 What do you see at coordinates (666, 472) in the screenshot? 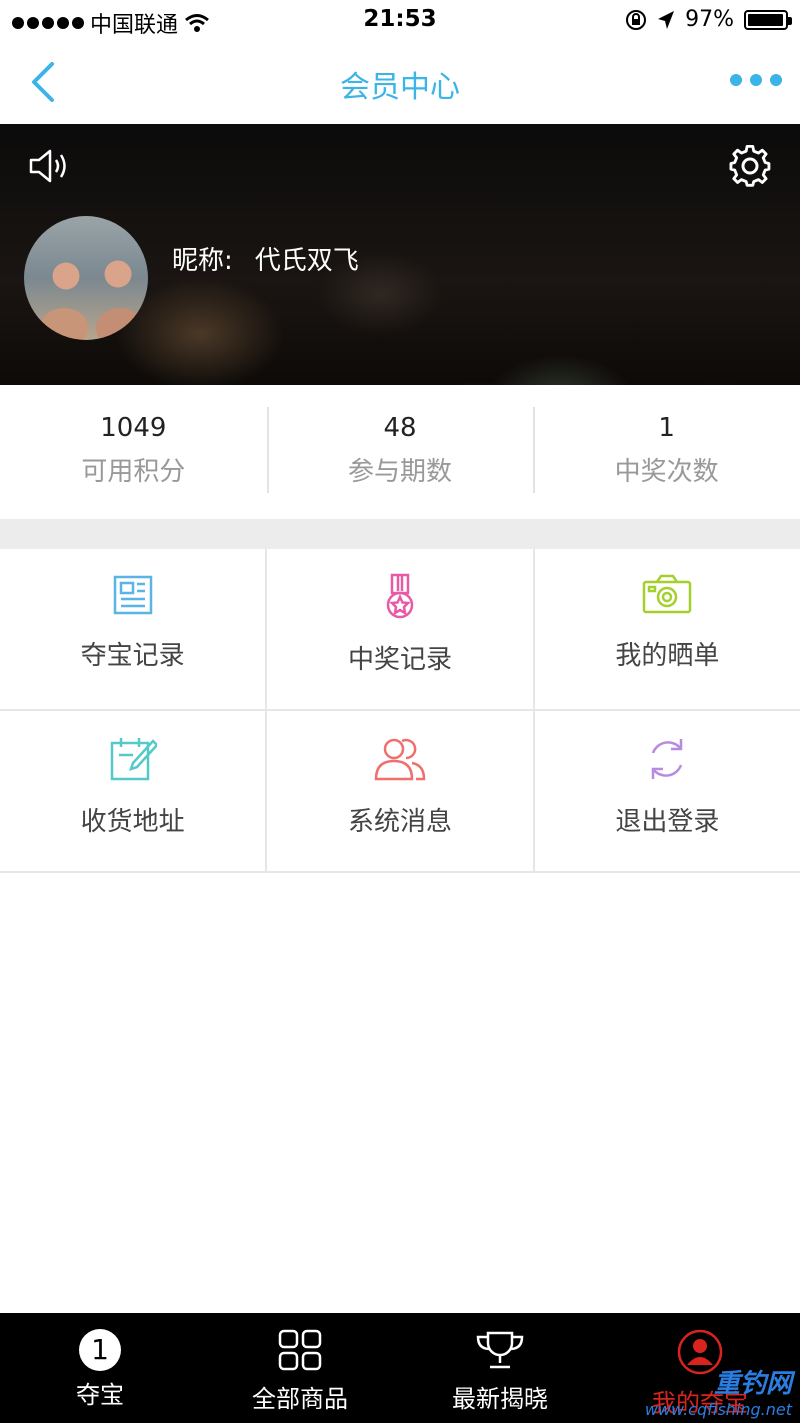
I see `stat-label: 中奖次数` at bounding box center [666, 472].